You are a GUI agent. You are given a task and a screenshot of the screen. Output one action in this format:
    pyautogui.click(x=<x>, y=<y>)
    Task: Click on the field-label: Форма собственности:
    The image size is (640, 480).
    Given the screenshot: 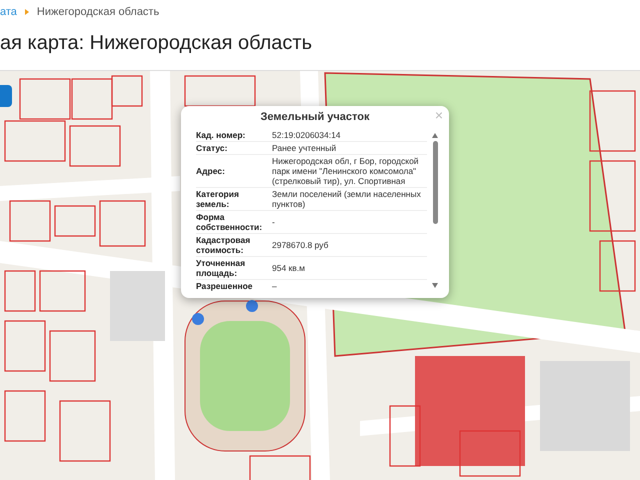 What is the action you would take?
    pyautogui.click(x=230, y=222)
    